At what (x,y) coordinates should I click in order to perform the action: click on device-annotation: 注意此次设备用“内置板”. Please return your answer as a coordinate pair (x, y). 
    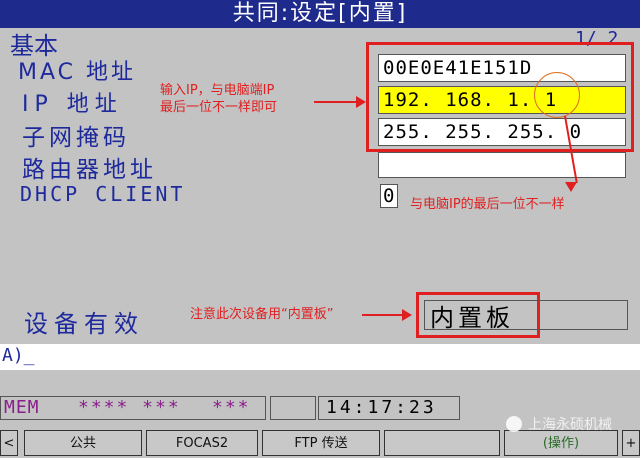
    Looking at the image, I should click on (262, 314).